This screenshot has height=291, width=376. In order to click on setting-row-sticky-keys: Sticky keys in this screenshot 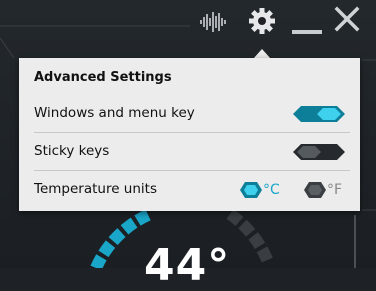, I will do `click(192, 152)`.